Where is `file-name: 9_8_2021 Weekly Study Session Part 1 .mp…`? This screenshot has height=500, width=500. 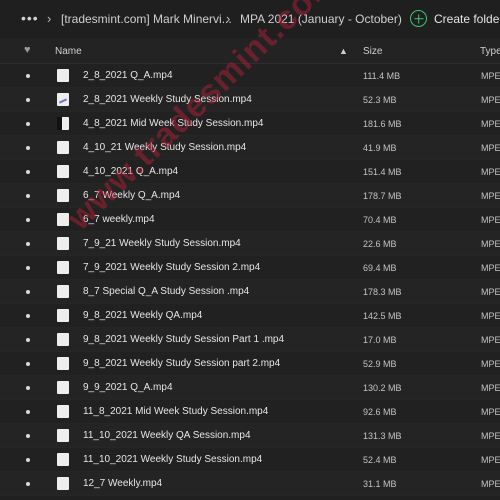 file-name: 9_8_2021 Weekly Study Session Part 1 .mp… is located at coordinates (183, 340).